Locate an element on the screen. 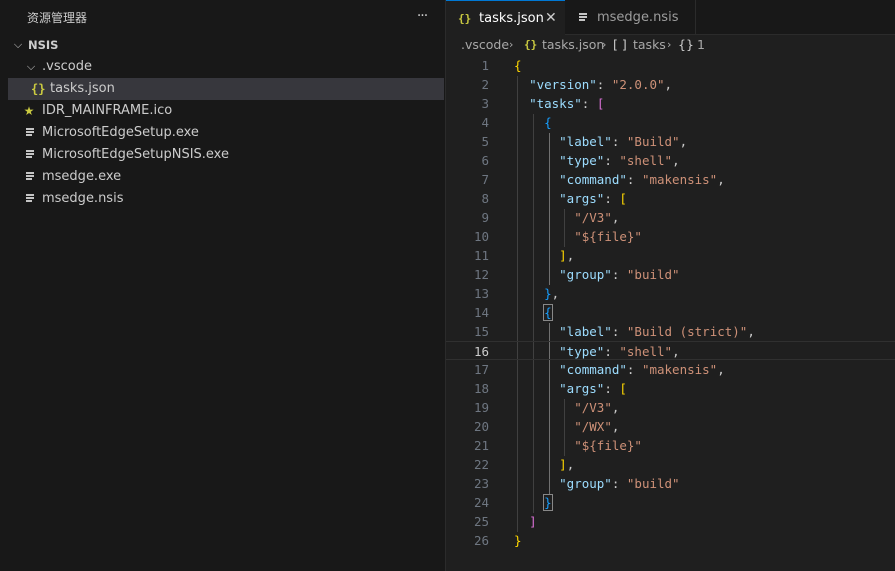  code-line: 21 "${file}" is located at coordinates (557, 445).